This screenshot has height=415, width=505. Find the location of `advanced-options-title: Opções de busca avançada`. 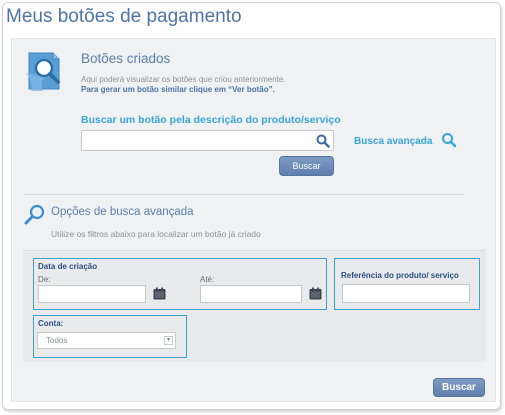

advanced-options-title: Opções de busca avançada is located at coordinates (122, 212).